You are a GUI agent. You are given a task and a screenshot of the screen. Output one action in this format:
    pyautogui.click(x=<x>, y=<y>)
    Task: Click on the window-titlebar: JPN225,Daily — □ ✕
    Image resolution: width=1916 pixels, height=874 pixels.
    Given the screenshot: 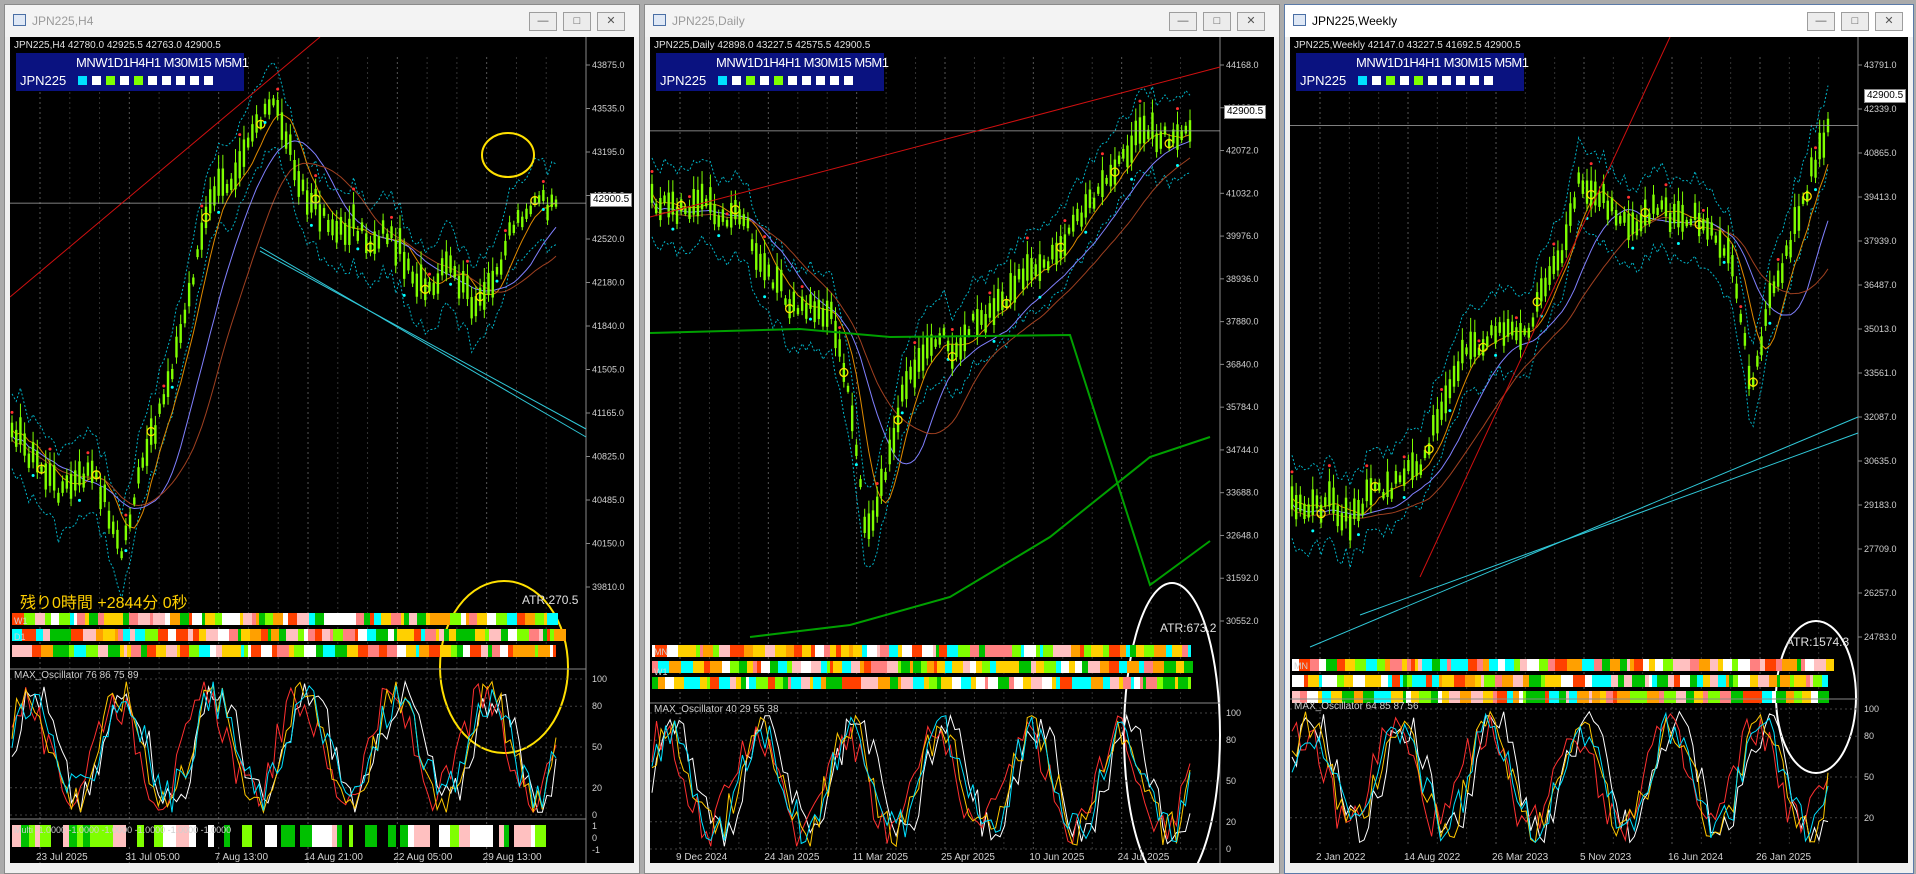 What is the action you would take?
    pyautogui.click(x=962, y=21)
    